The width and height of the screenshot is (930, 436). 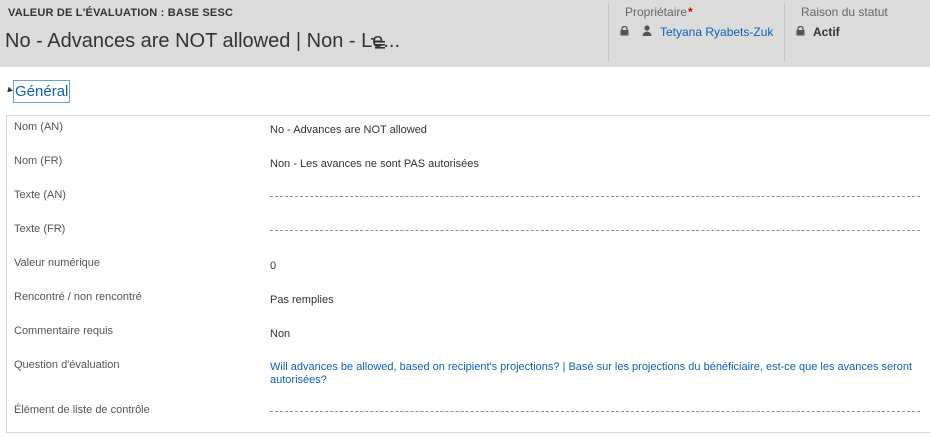 I want to click on field-label-nom-fr: Nom (FR), so click(x=38, y=161).